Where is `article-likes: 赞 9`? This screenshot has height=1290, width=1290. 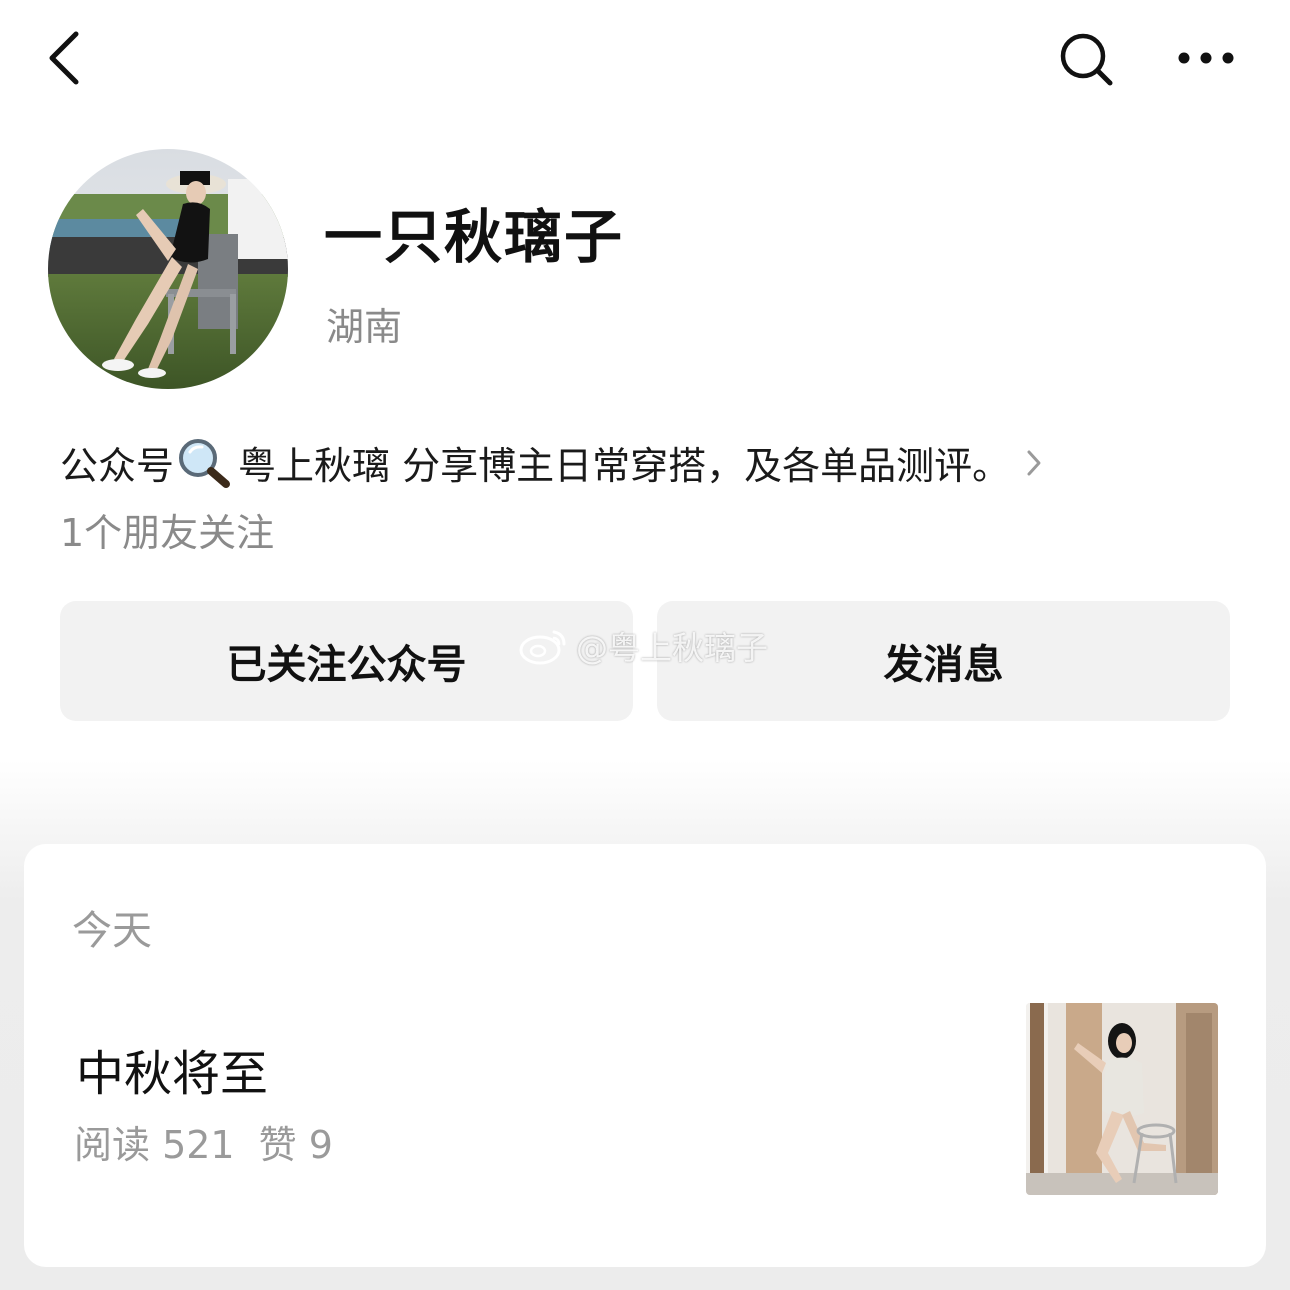
article-likes: 赞 9 is located at coordinates (295, 1145).